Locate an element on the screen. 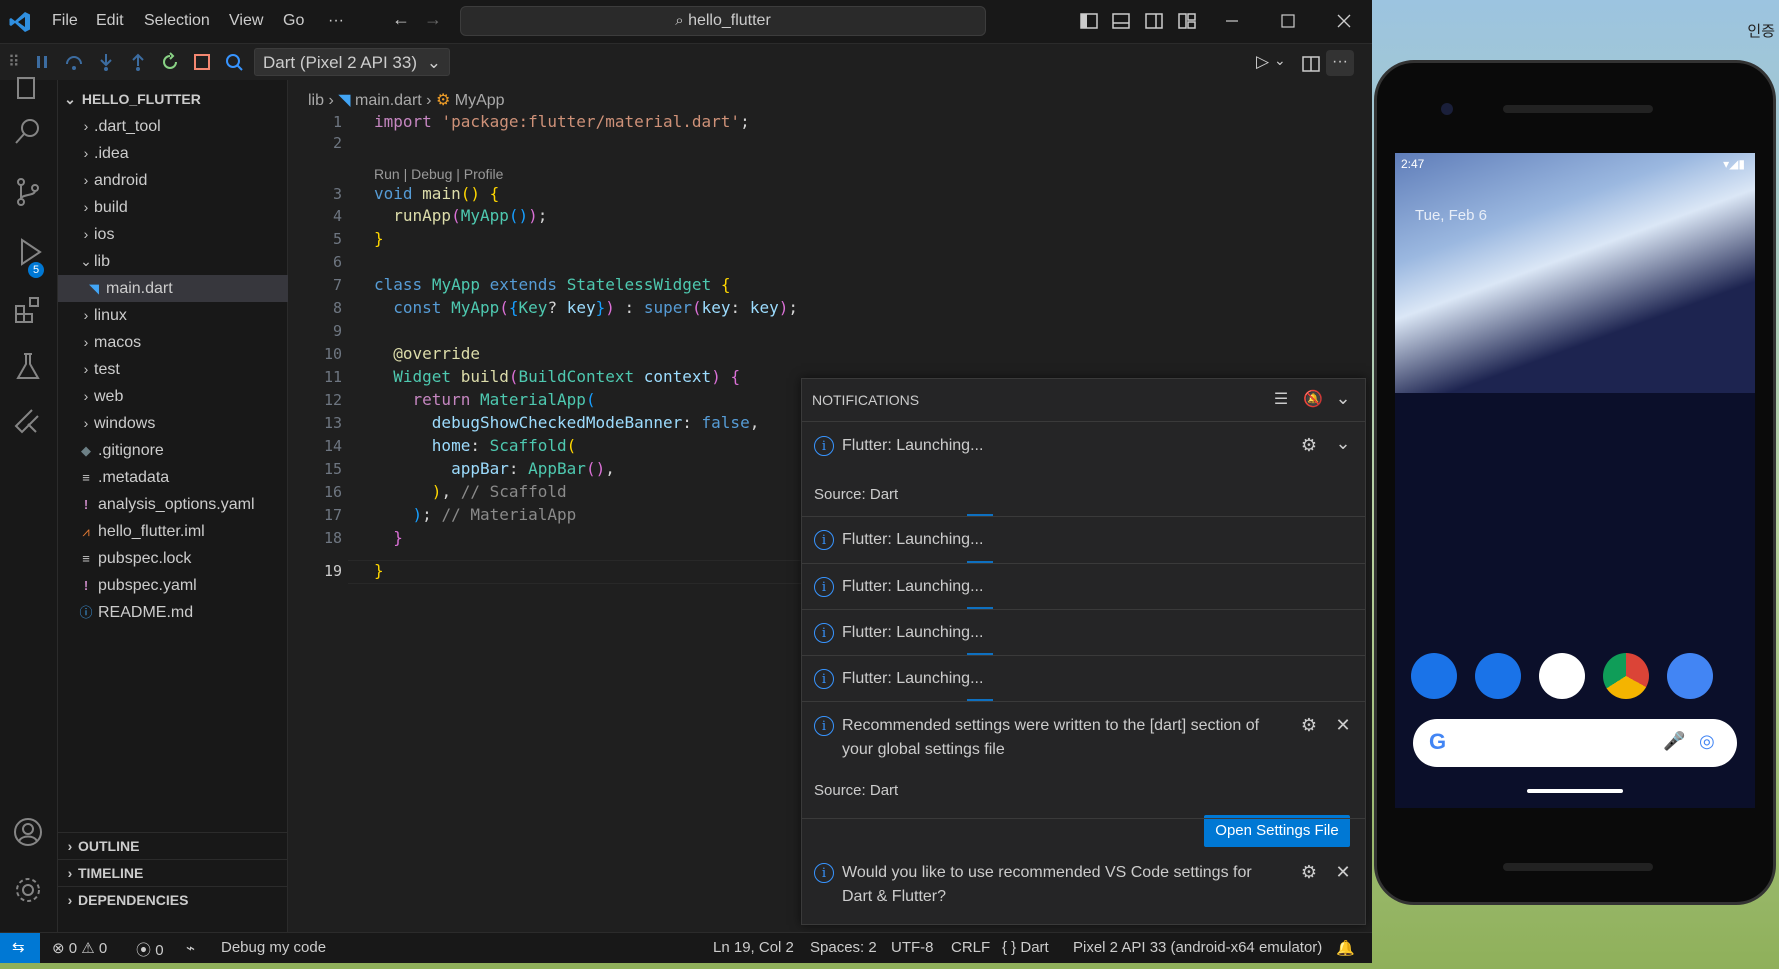  tree-item-ios: › ios is located at coordinates (182, 234).